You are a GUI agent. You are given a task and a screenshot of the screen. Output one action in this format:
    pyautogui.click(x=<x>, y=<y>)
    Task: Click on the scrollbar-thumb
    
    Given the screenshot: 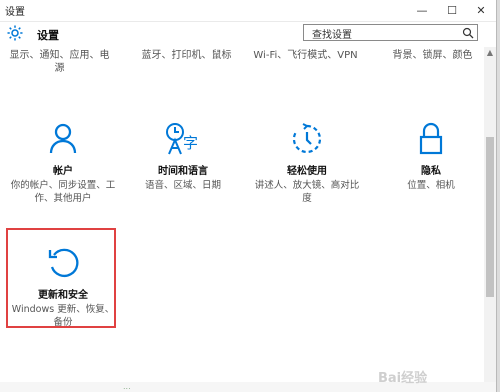 What is the action you would take?
    pyautogui.click(x=490, y=217)
    